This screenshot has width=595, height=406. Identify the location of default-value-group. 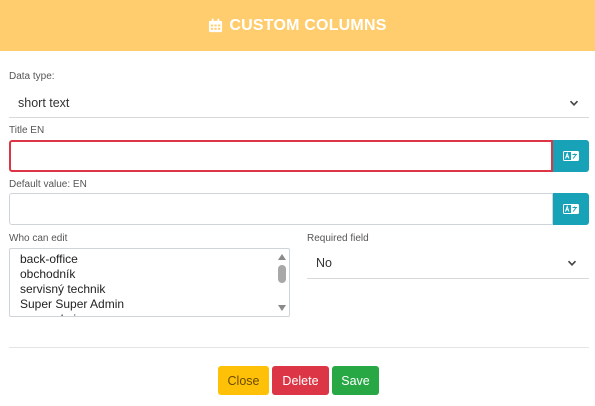
(299, 209).